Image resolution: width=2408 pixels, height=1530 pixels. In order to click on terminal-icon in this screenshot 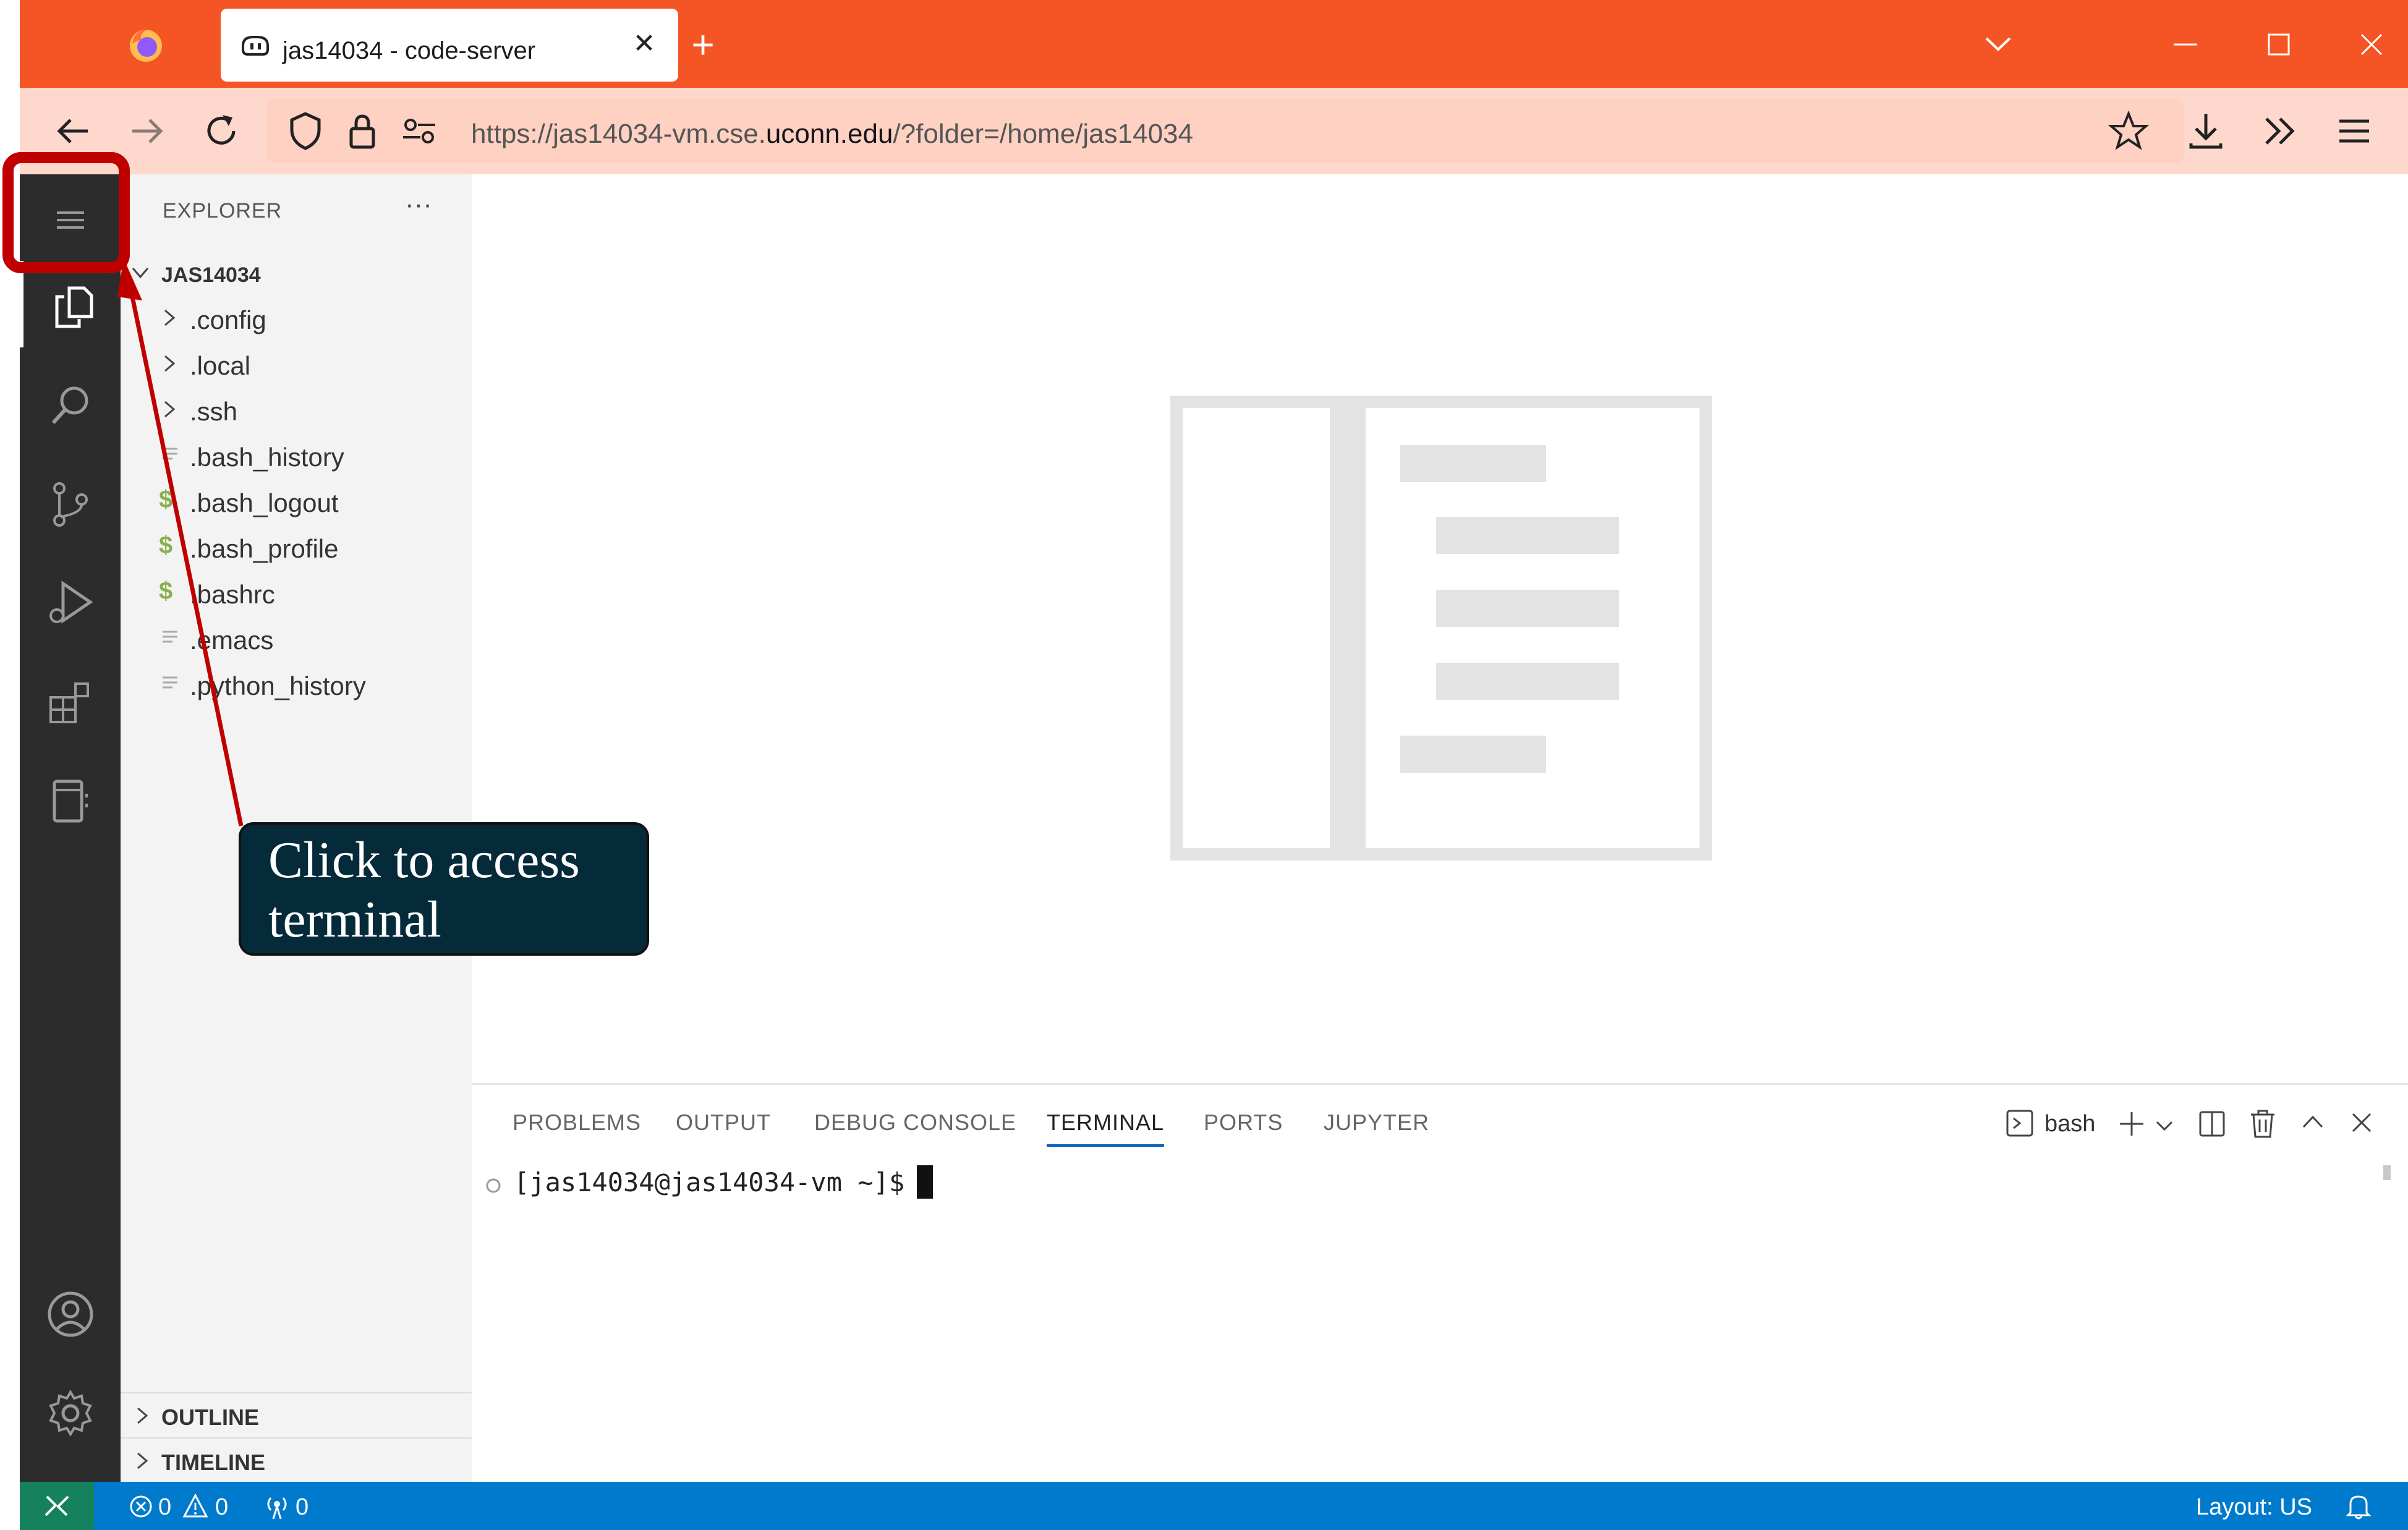, I will do `click(2019, 1123)`.